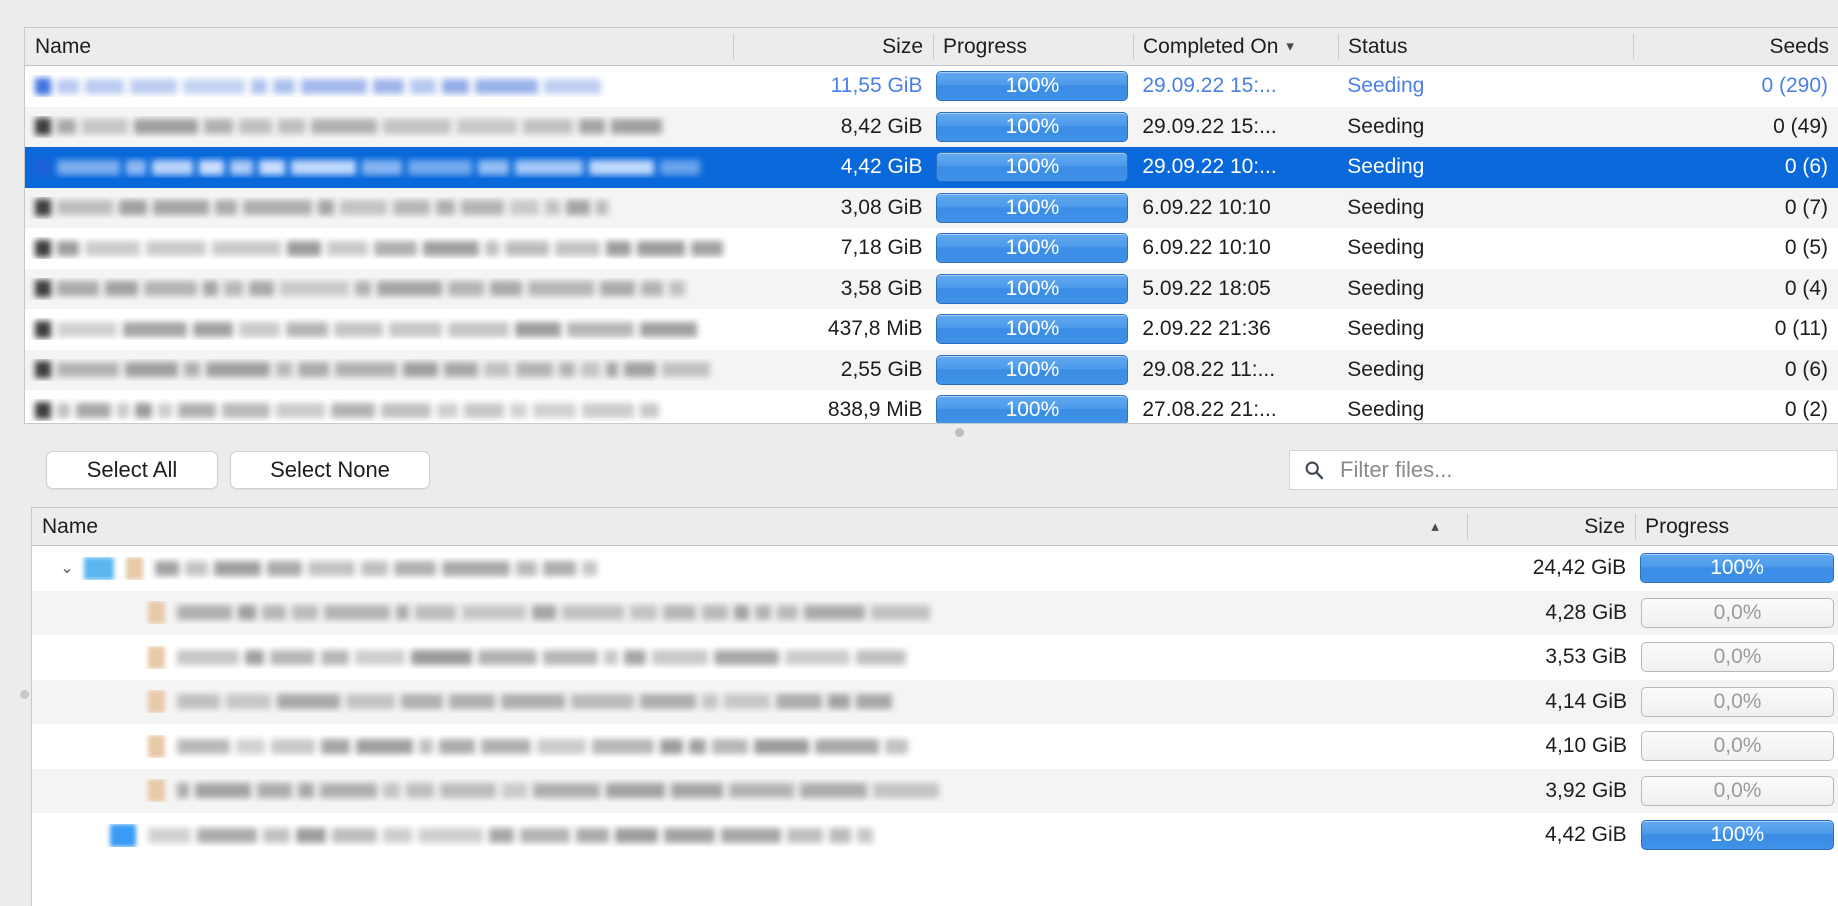 The height and width of the screenshot is (906, 1838). I want to click on torrent-size-cell: 7,18 GiB, so click(881, 248).